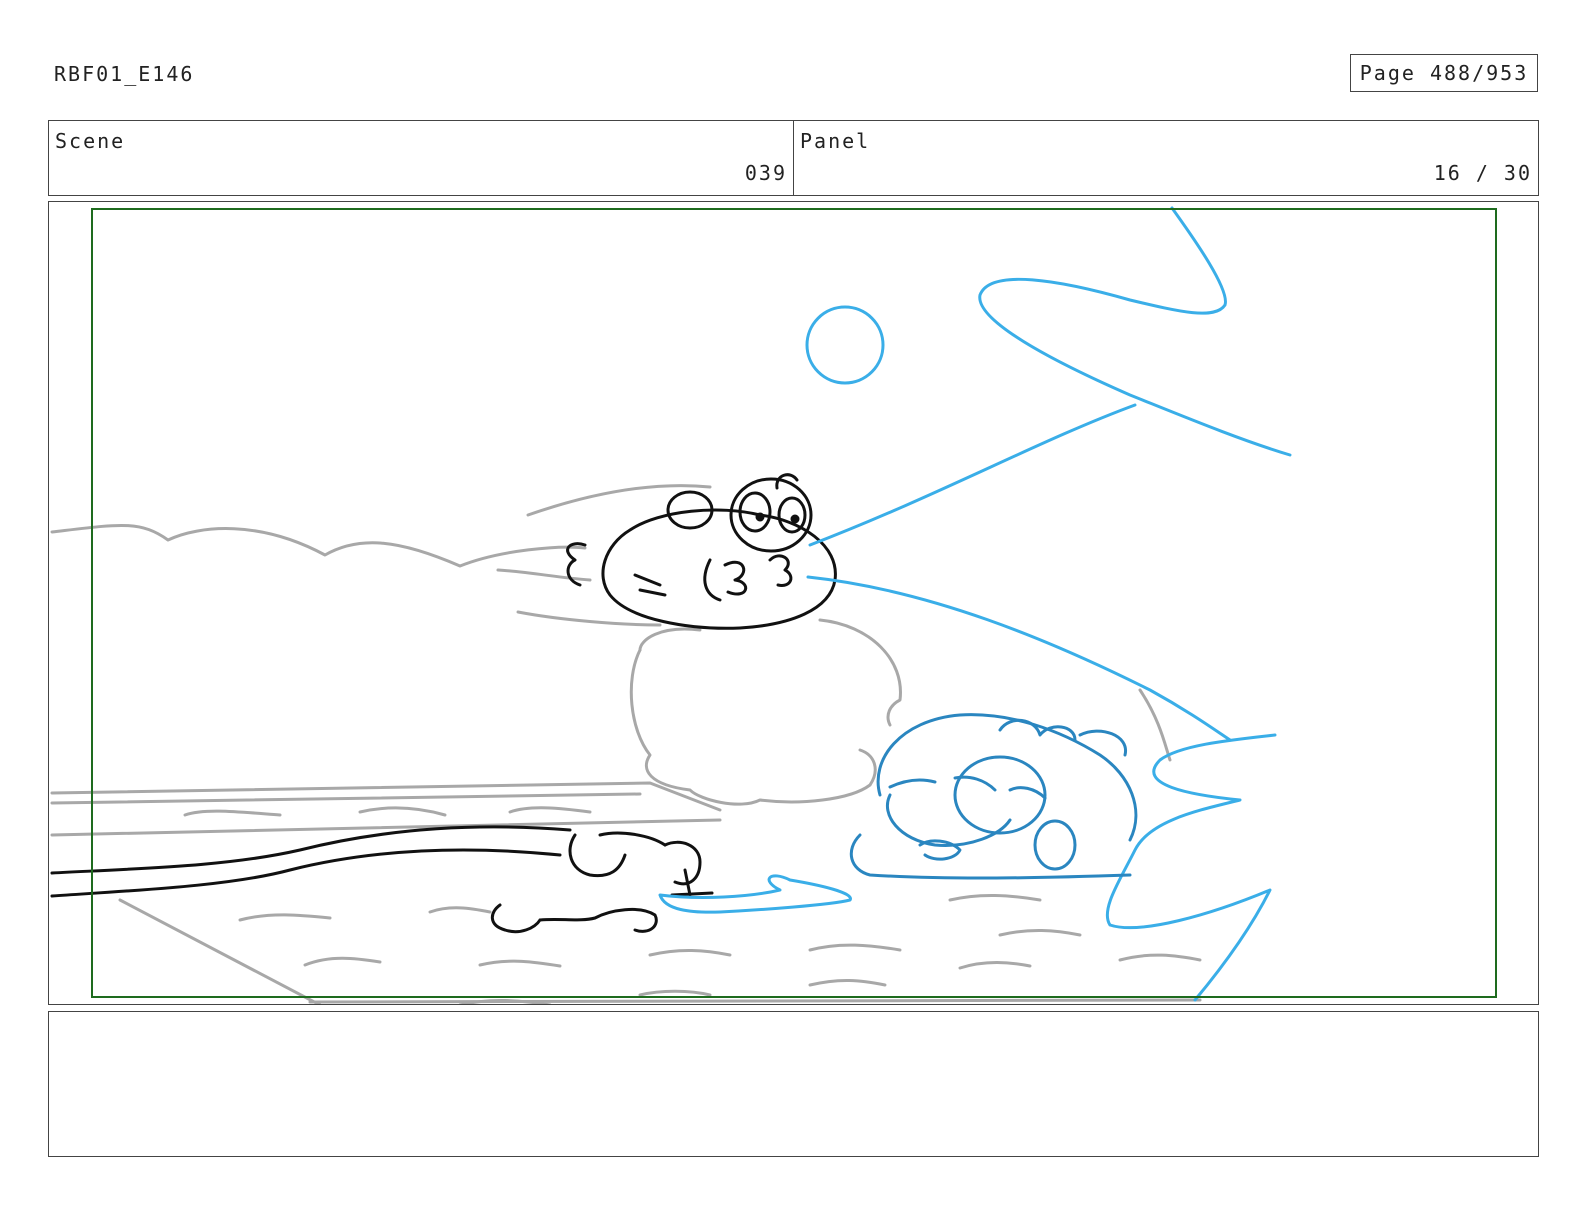  Describe the element at coordinates (793, 1084) in the screenshot. I see `notes-box` at that location.